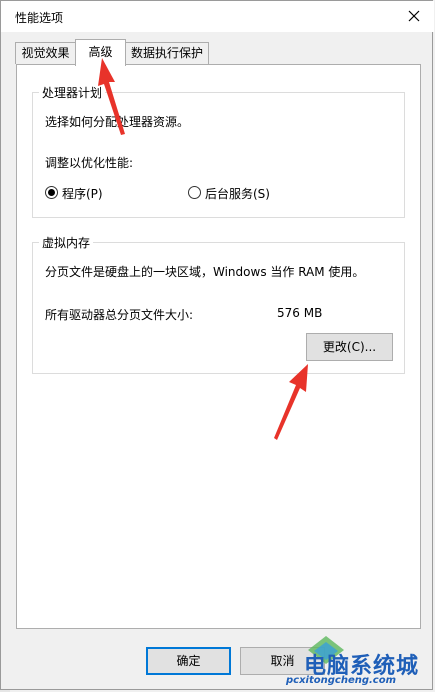 This screenshot has width=435, height=692. Describe the element at coordinates (39, 18) in the screenshot. I see `window-title: 性能选项` at that location.